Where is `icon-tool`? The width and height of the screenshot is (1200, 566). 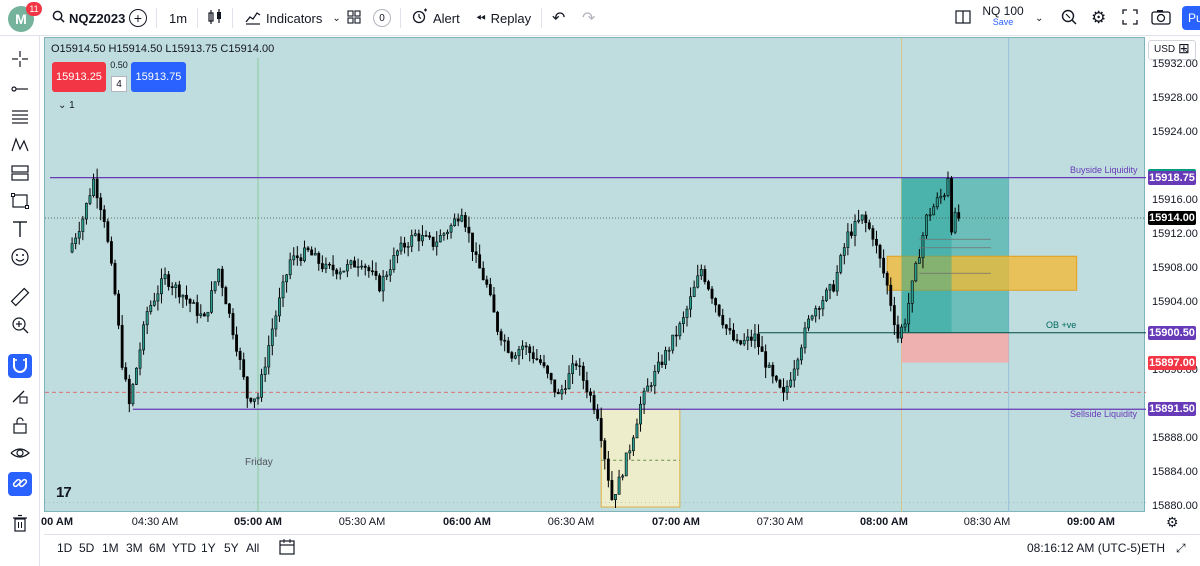 icon-tool is located at coordinates (20, 258).